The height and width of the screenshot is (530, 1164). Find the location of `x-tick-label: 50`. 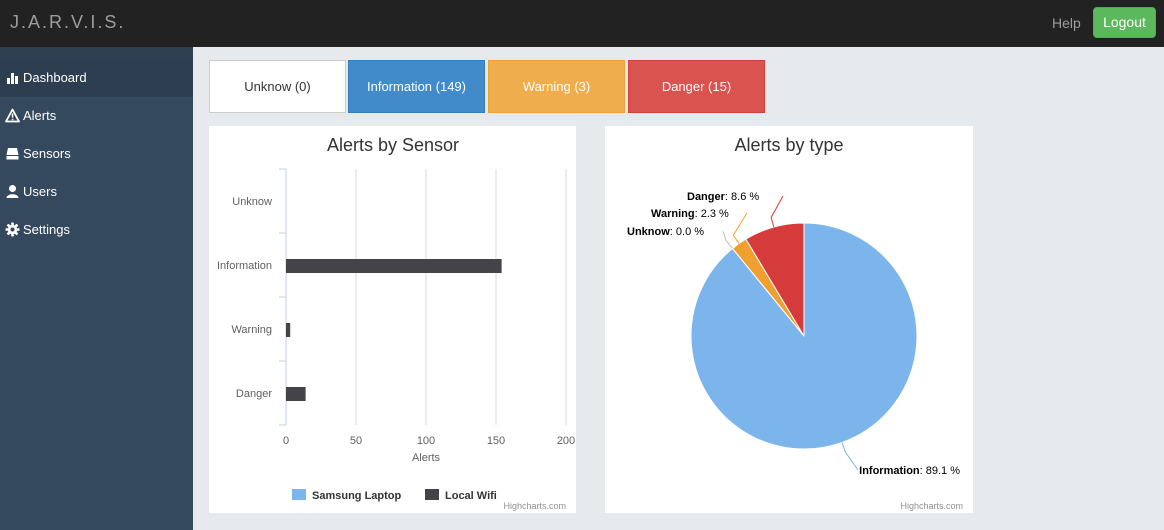

x-tick-label: 50 is located at coordinates (356, 441).